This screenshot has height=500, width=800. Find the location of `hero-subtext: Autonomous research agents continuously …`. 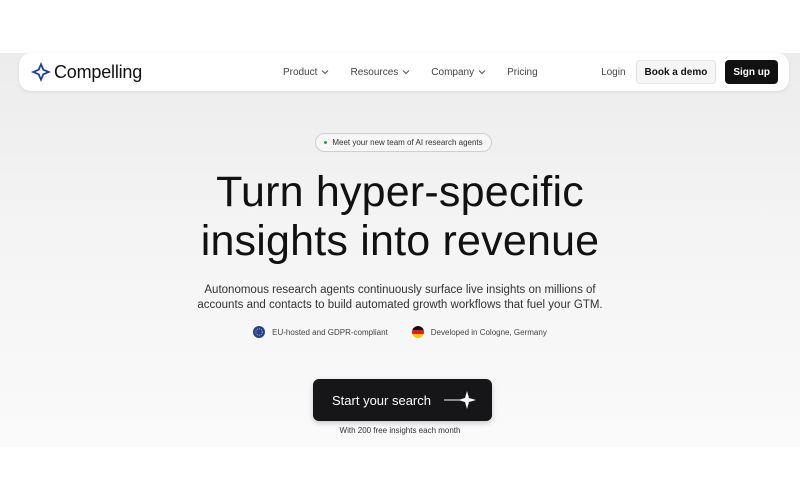

hero-subtext: Autonomous research agents continuously … is located at coordinates (400, 298).